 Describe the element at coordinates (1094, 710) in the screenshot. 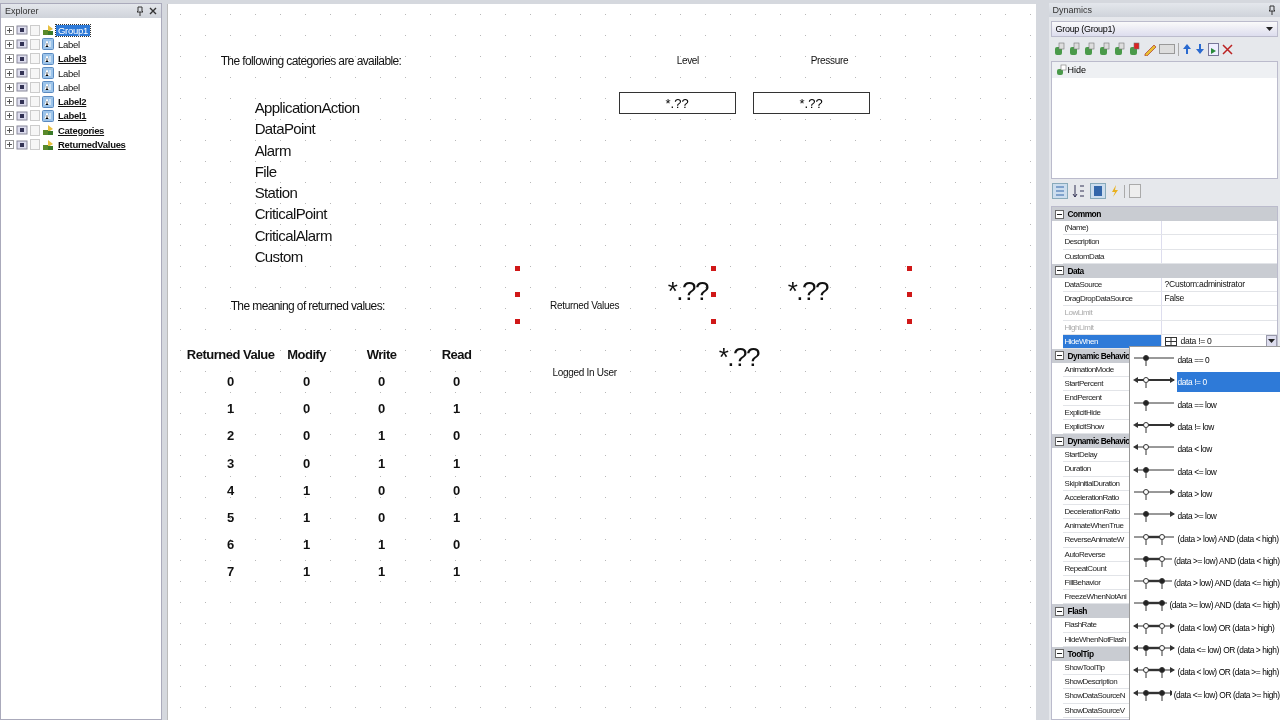

I see `property-name: ShowDataSourceV` at that location.